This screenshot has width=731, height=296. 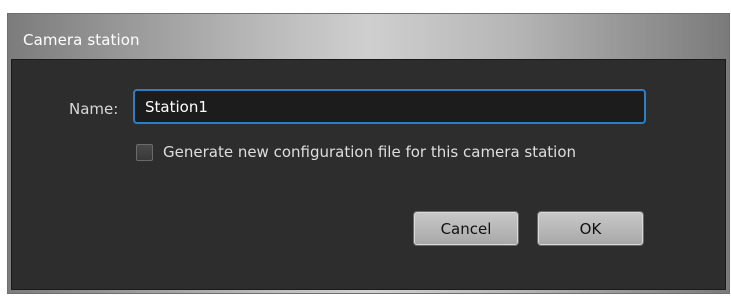 What do you see at coordinates (466, 228) in the screenshot?
I see `cancel-button: Cancel` at bounding box center [466, 228].